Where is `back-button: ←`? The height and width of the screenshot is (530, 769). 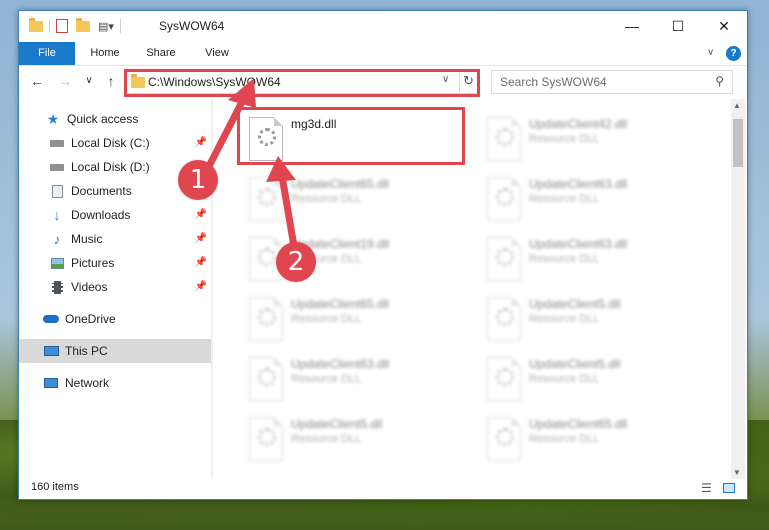 back-button: ← is located at coordinates (37, 81).